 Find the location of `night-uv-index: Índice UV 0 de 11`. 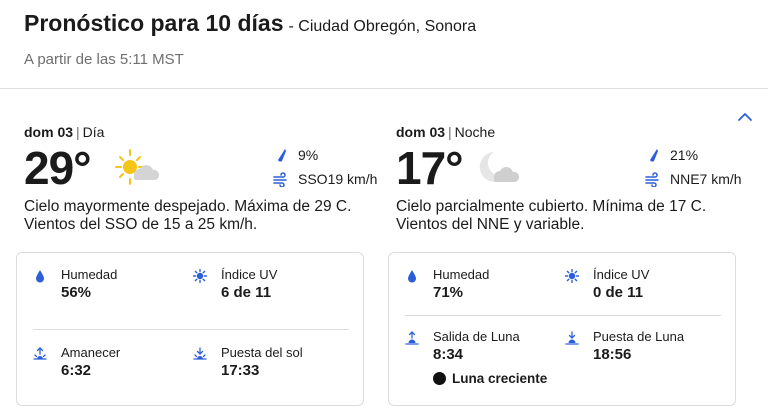

night-uv-index: Índice UV 0 de 11 is located at coordinates (607, 284).